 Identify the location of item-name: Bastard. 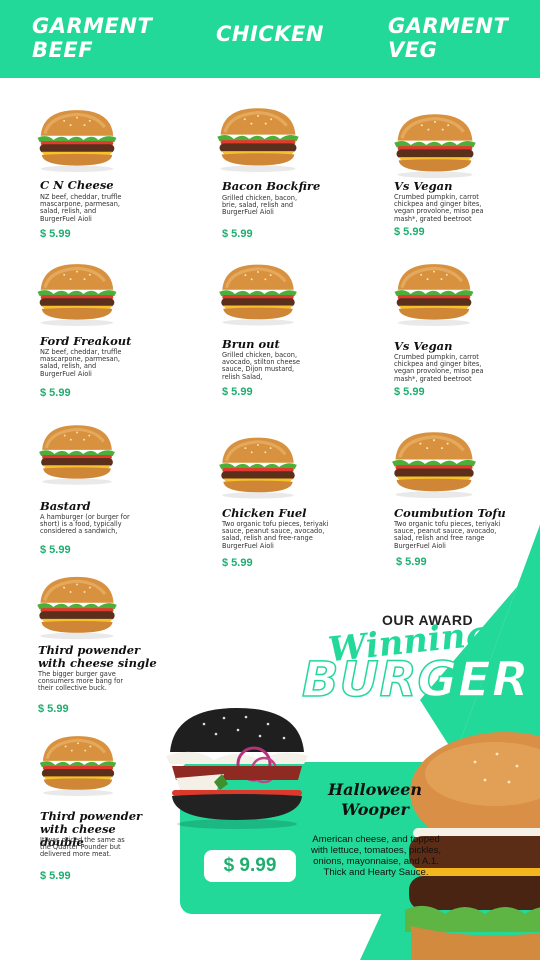
(65, 506).